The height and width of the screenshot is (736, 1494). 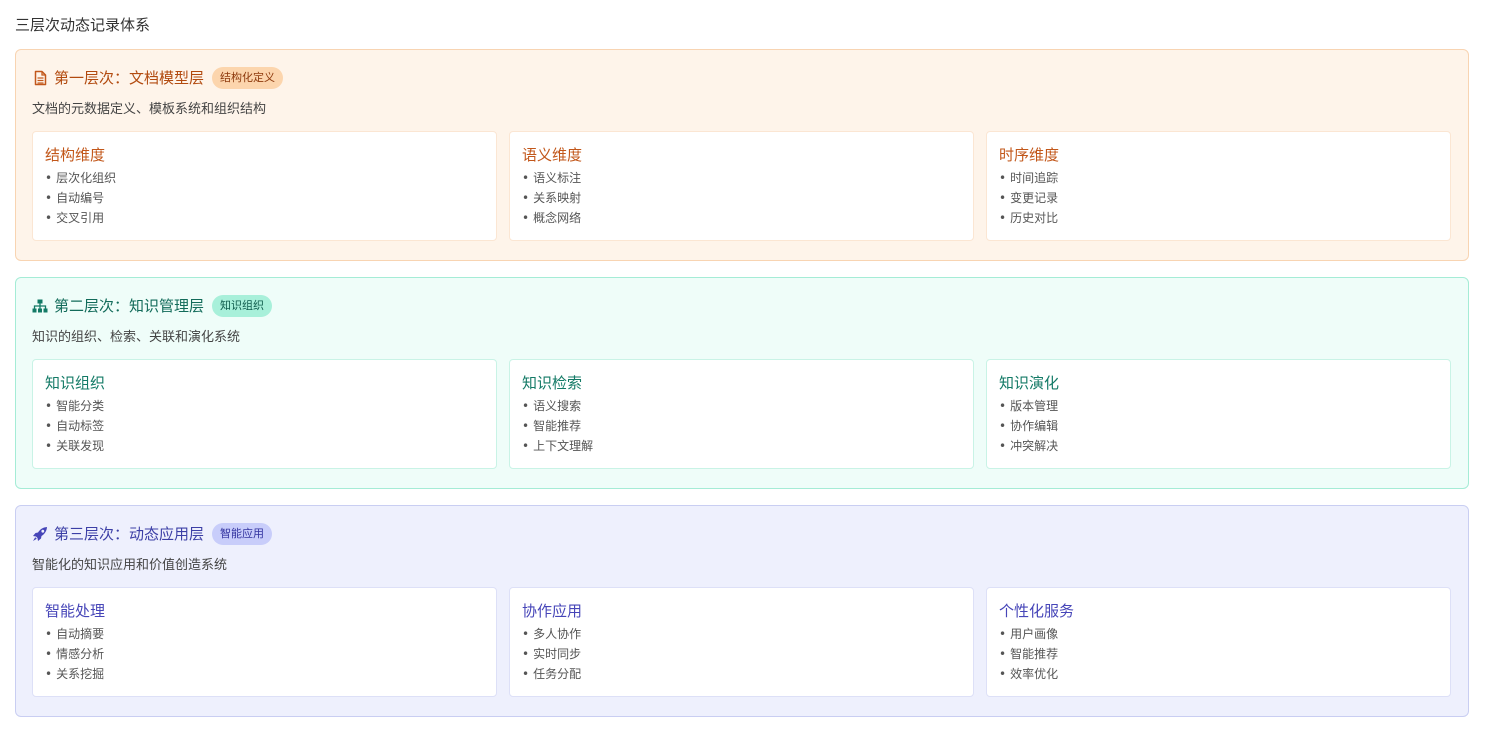 What do you see at coordinates (149, 109) in the screenshot?
I see `layer-description: 文档的元数据定义、模板系统和组织结构` at bounding box center [149, 109].